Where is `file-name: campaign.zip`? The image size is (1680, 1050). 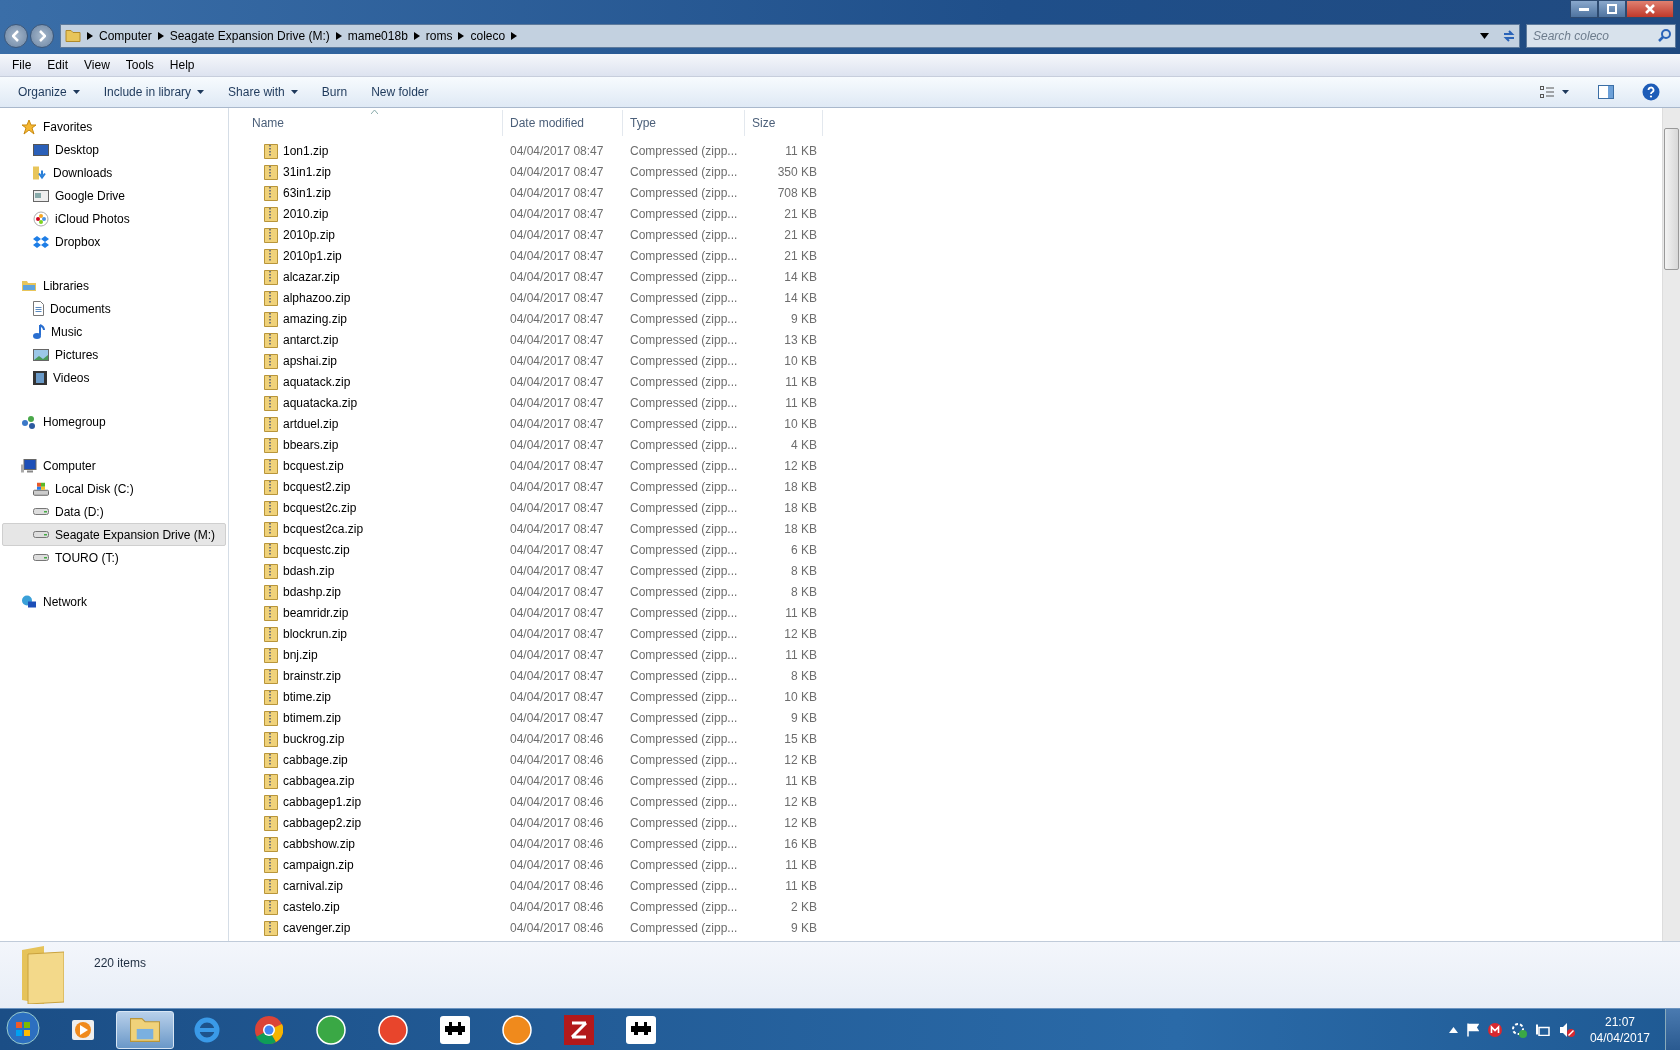
file-name: campaign.zip is located at coordinates (318, 864).